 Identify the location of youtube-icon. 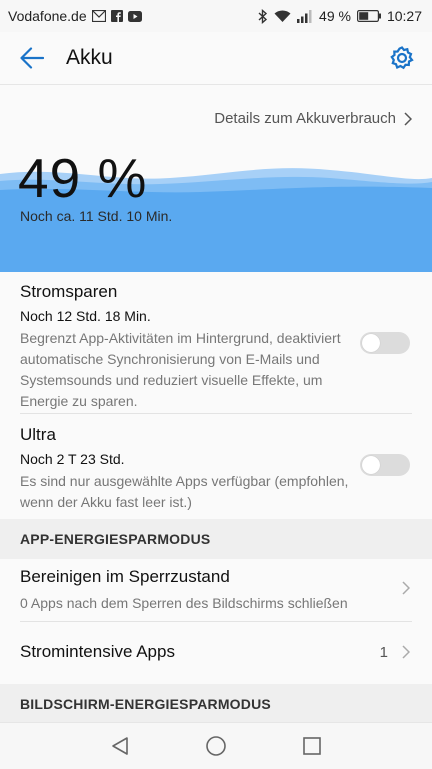
(134, 16).